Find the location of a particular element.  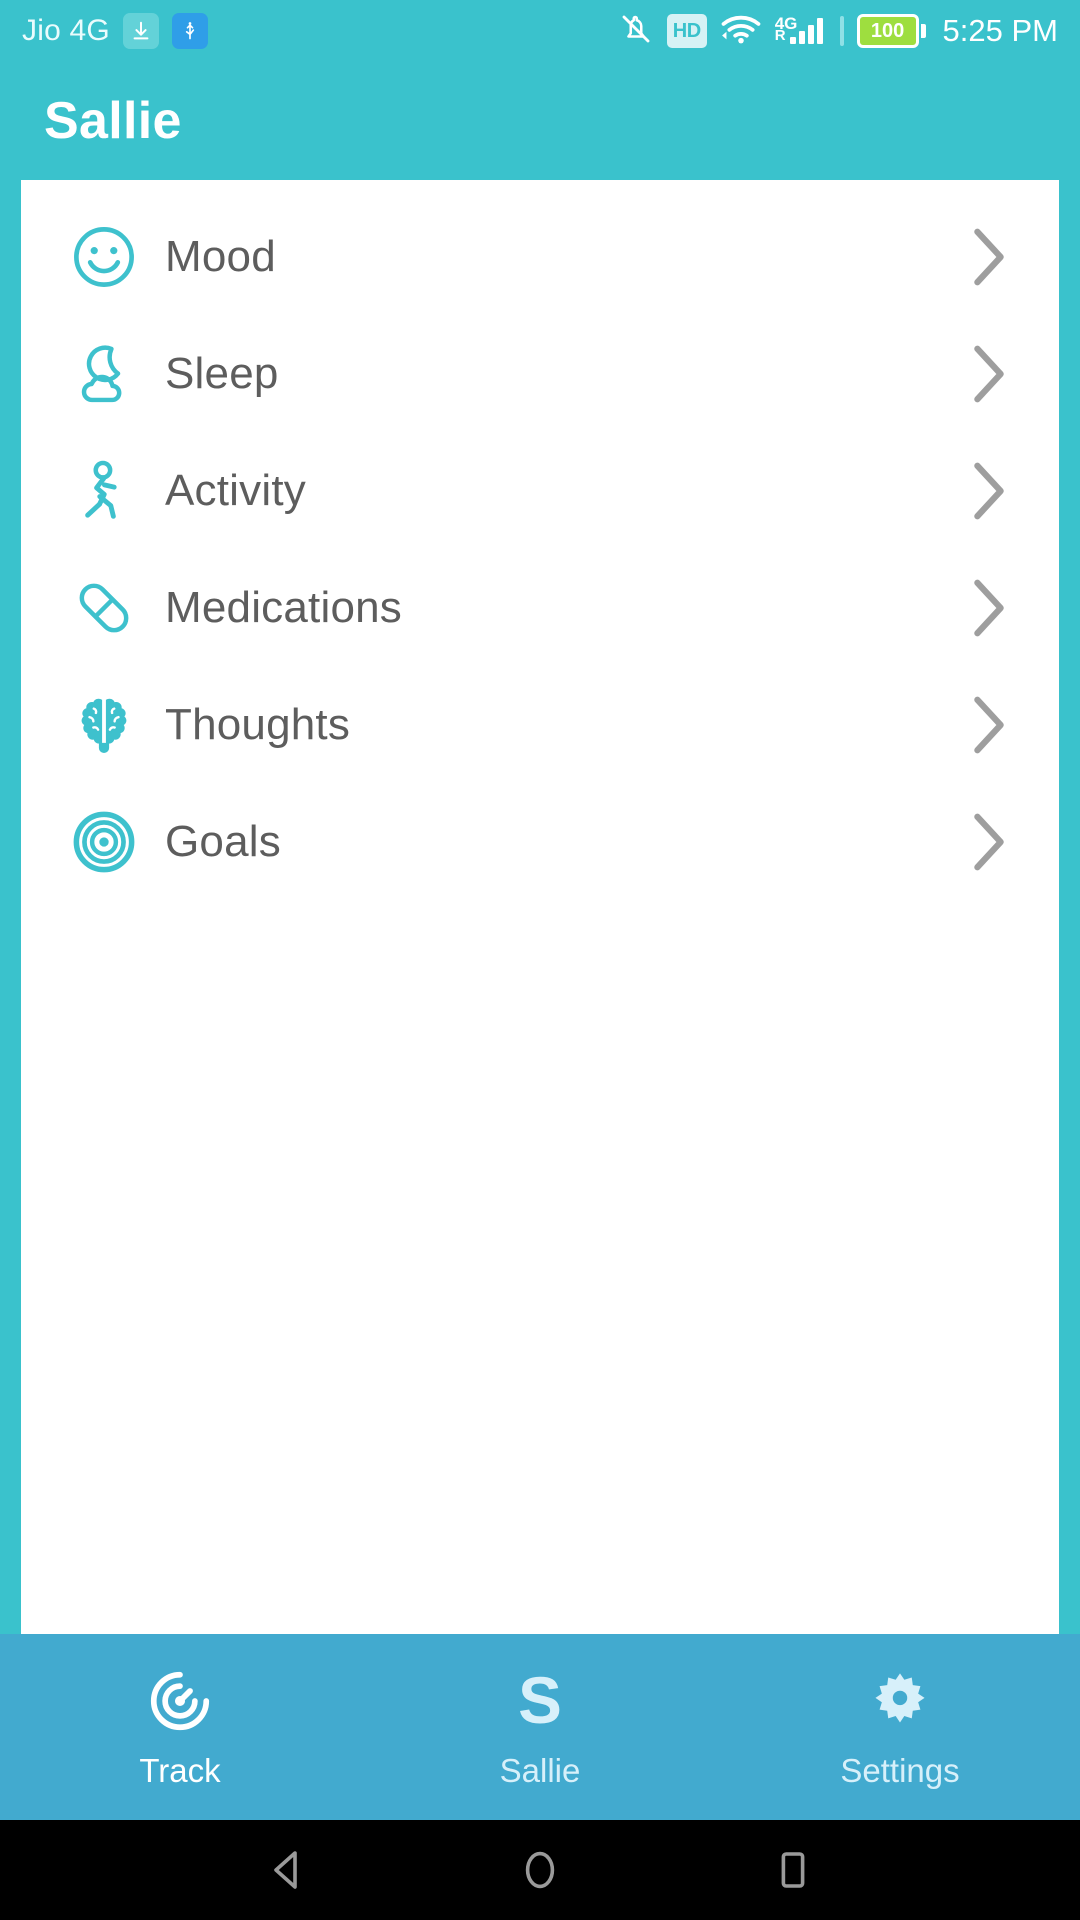

brain-icon is located at coordinates (104, 725).